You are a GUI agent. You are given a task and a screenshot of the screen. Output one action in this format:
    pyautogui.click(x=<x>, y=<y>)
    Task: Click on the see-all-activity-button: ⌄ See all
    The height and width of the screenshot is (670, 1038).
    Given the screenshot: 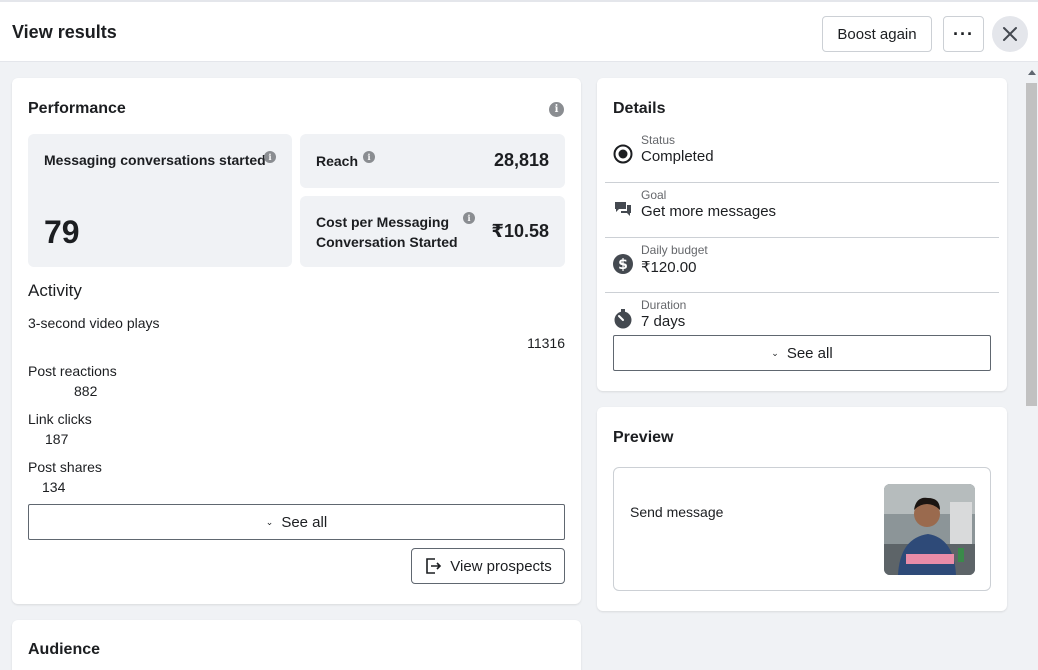 What is the action you would take?
    pyautogui.click(x=296, y=522)
    